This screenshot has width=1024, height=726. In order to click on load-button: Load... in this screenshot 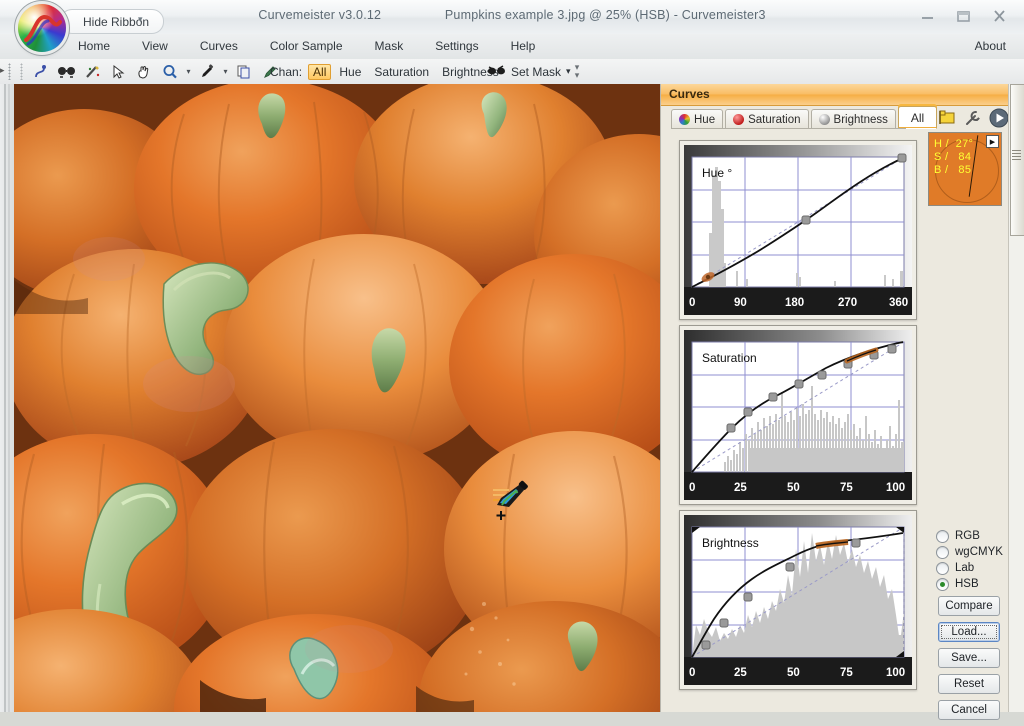, I will do `click(969, 632)`.